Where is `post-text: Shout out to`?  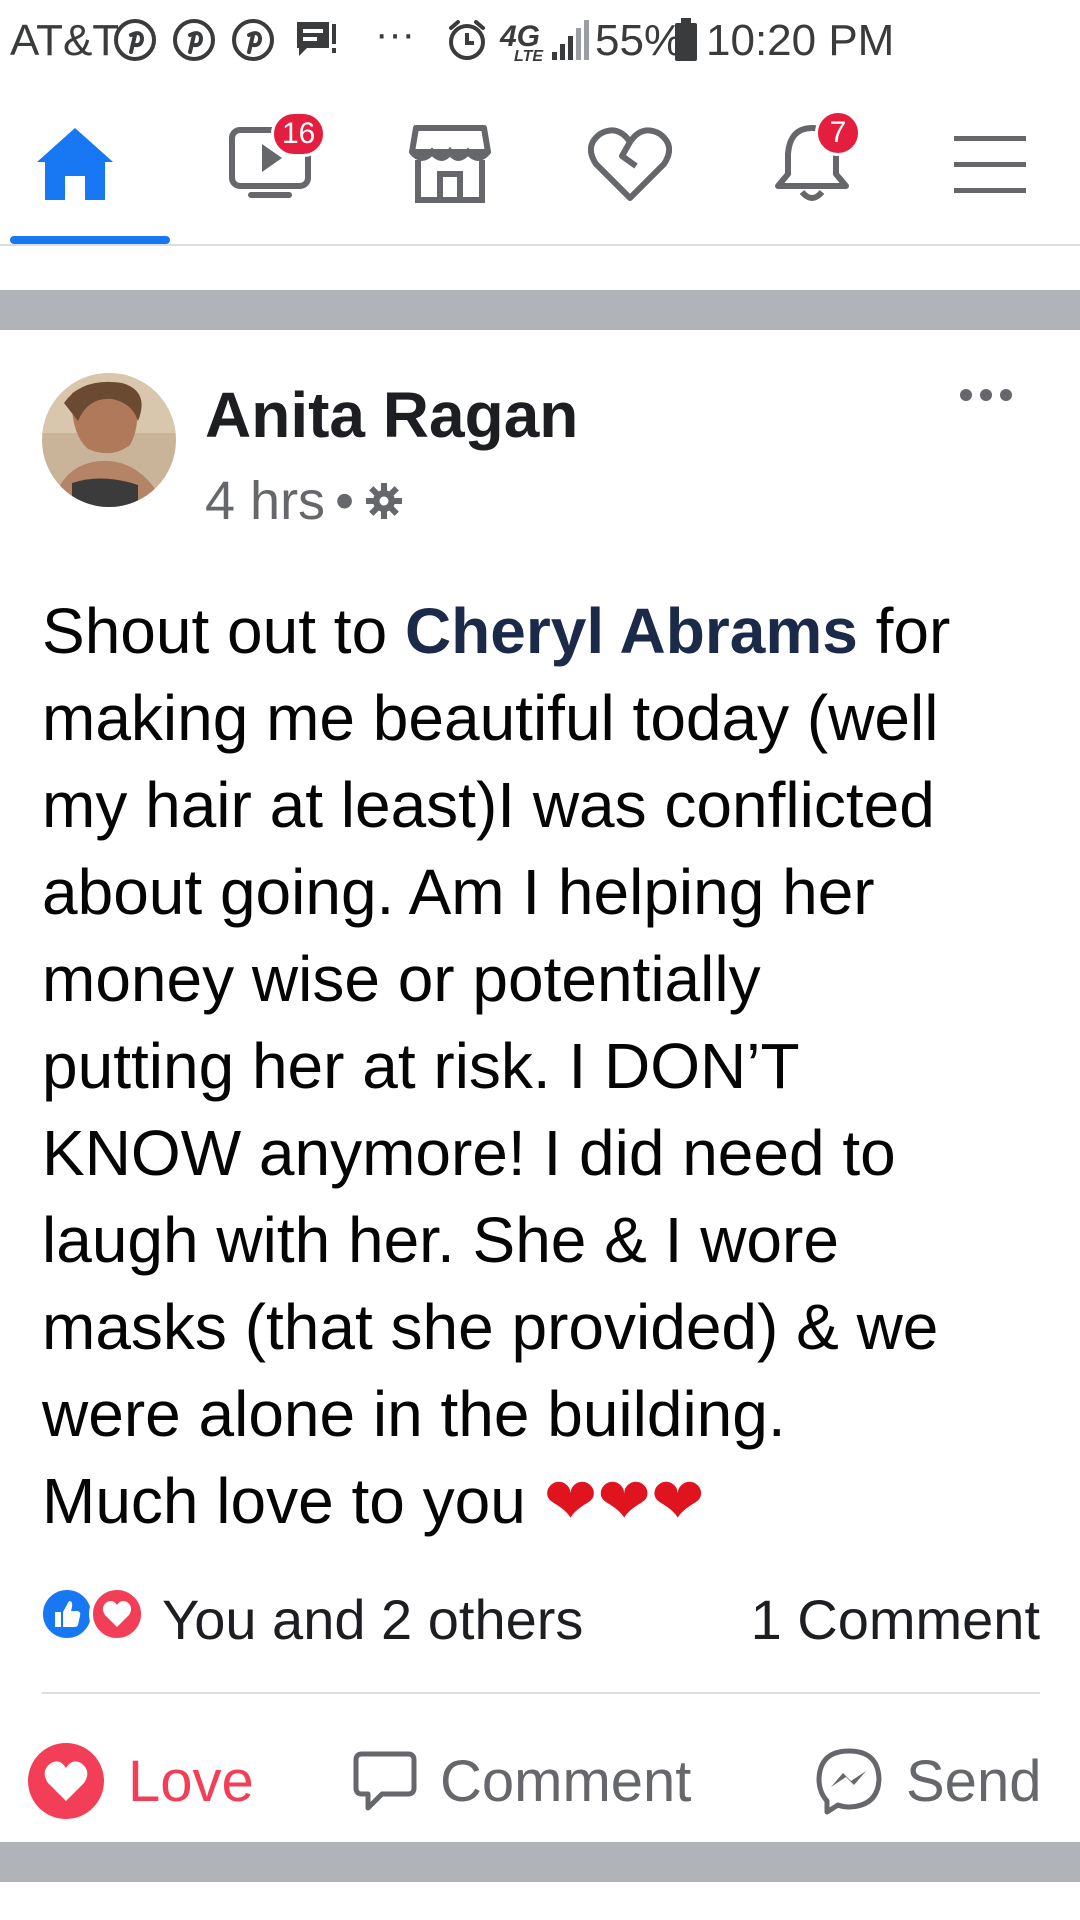 post-text: Shout out to is located at coordinates (223, 631).